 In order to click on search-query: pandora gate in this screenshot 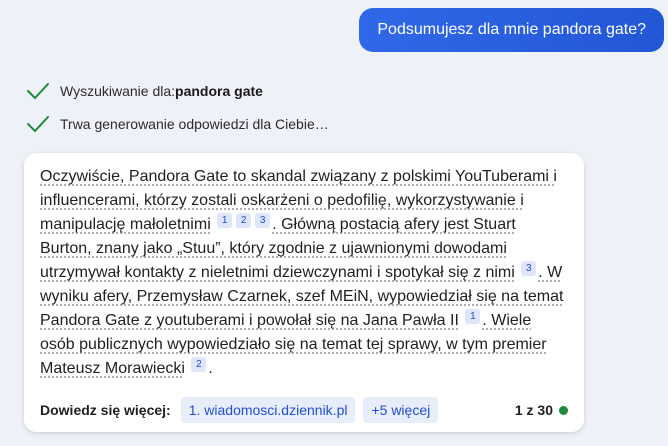, I will do `click(219, 91)`.